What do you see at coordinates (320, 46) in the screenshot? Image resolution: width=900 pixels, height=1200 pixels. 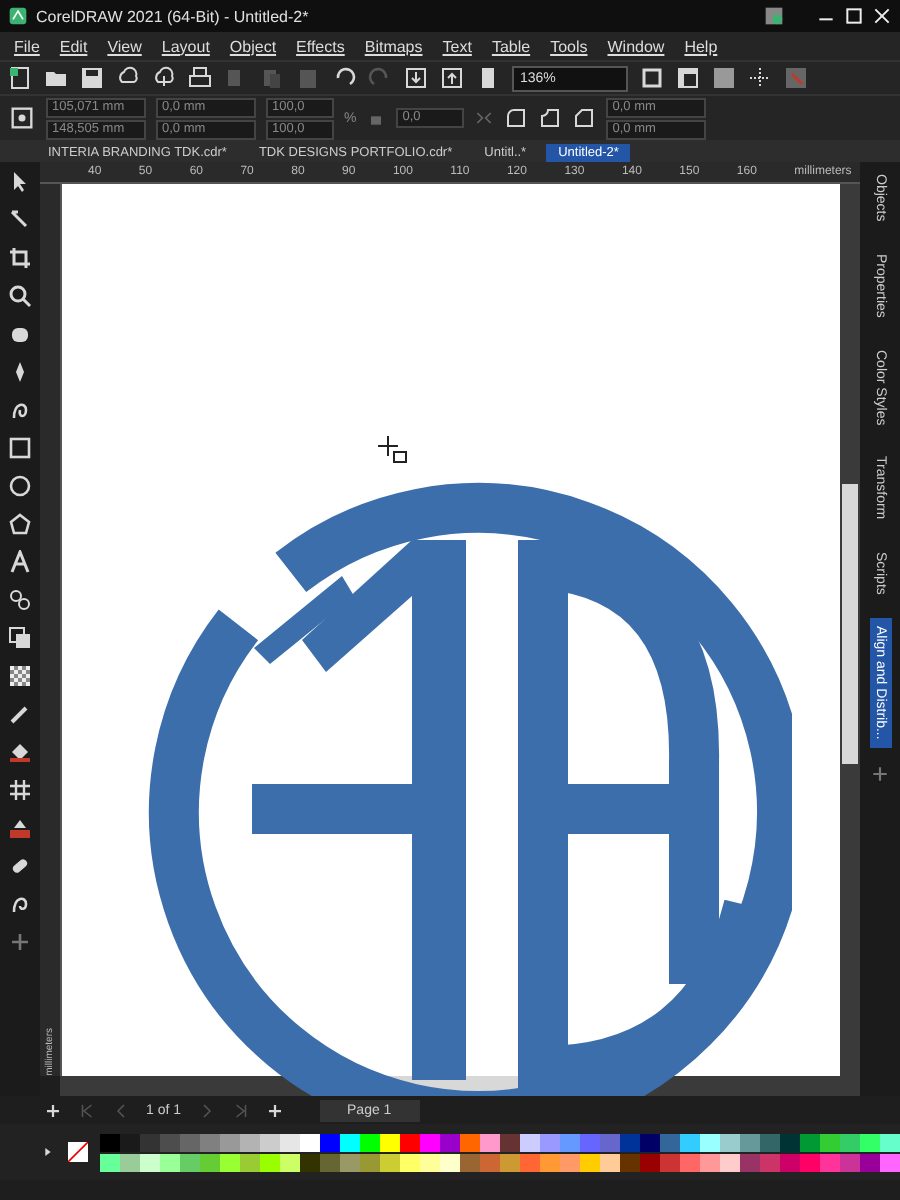 I see `menu-item: Effects` at bounding box center [320, 46].